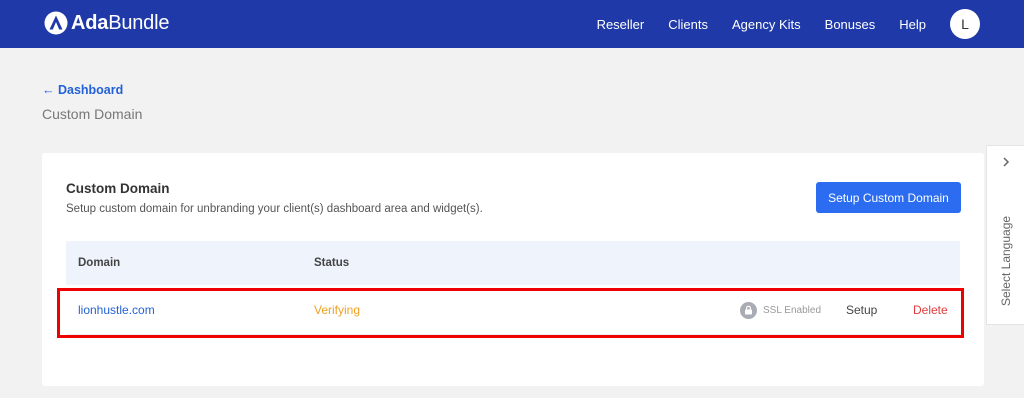  Describe the element at coordinates (850, 24) in the screenshot. I see `nav-item-bonuses: Bonuses` at that location.